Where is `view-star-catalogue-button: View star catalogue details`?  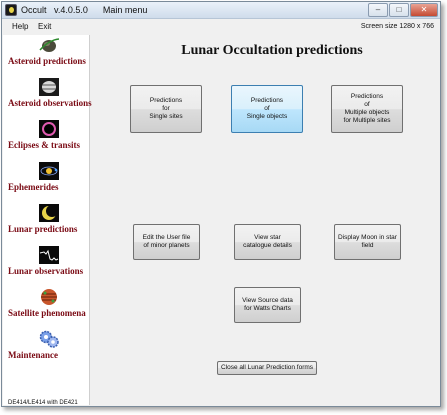
view-star-catalogue-button: View star catalogue details is located at coordinates (267, 242).